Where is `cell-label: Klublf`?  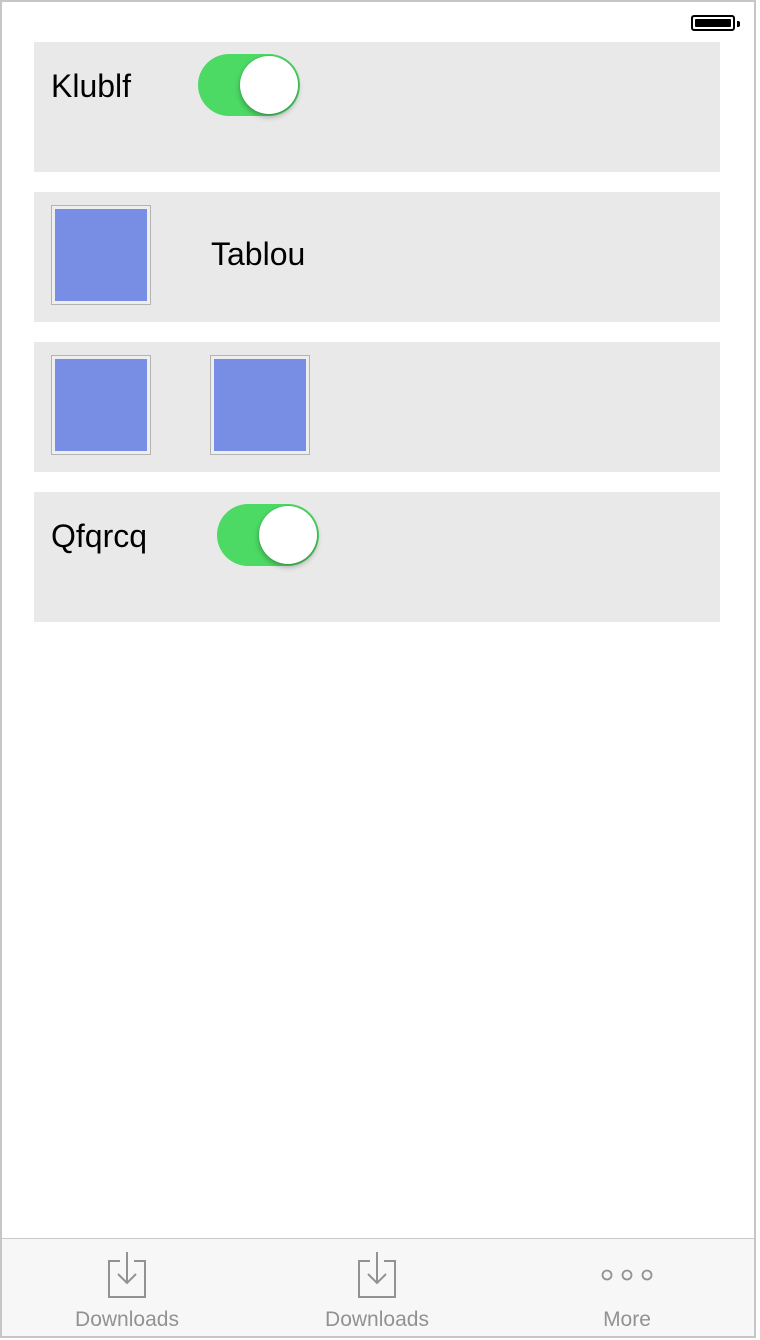
cell-label: Klublf is located at coordinates (91, 86).